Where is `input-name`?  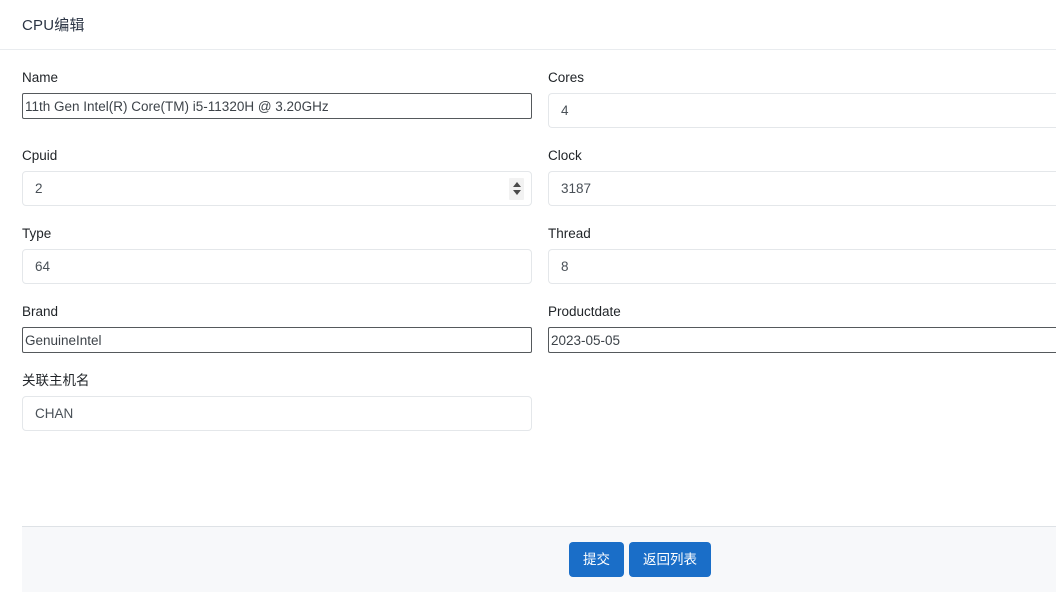 input-name is located at coordinates (277, 106).